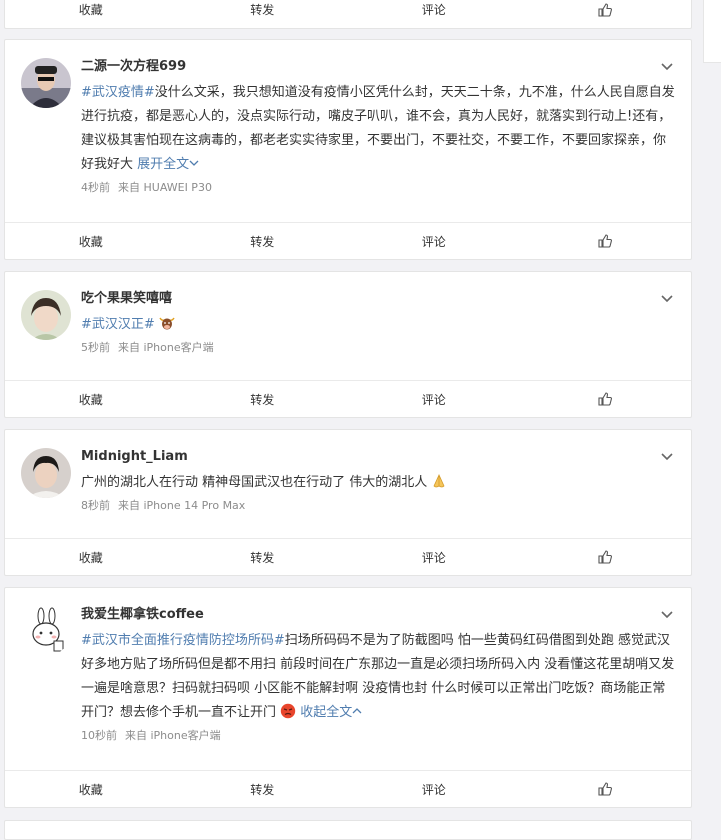  I want to click on next-post-card, so click(348, 830).